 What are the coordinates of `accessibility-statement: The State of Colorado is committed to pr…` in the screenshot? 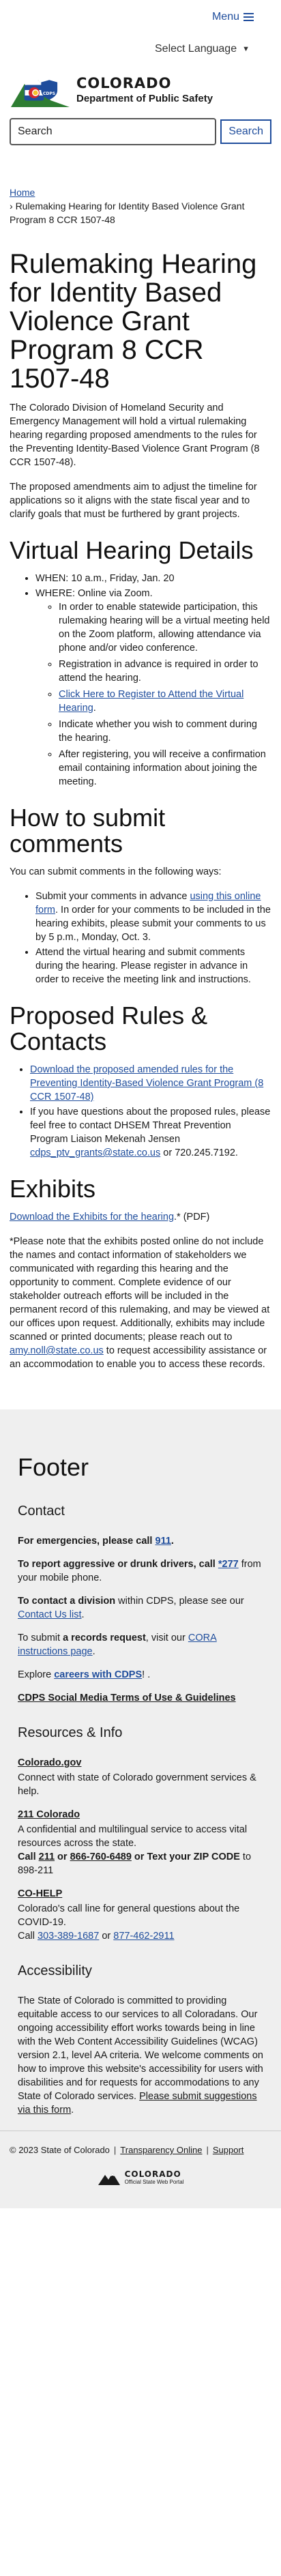 It's located at (140, 2055).